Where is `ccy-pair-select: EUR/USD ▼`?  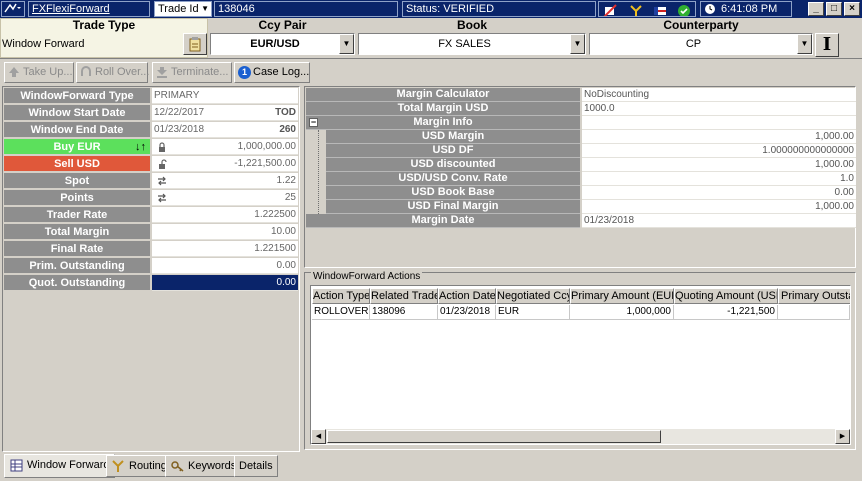 ccy-pair-select: EUR/USD ▼ is located at coordinates (282, 44).